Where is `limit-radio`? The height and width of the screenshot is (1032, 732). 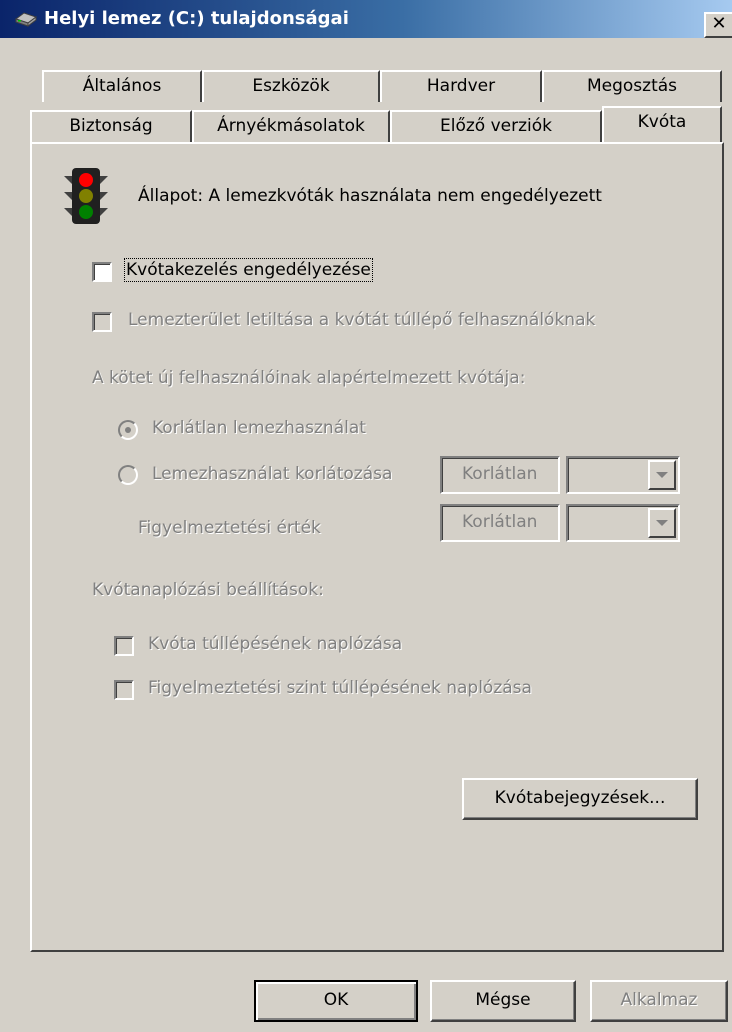 limit-radio is located at coordinates (128, 475).